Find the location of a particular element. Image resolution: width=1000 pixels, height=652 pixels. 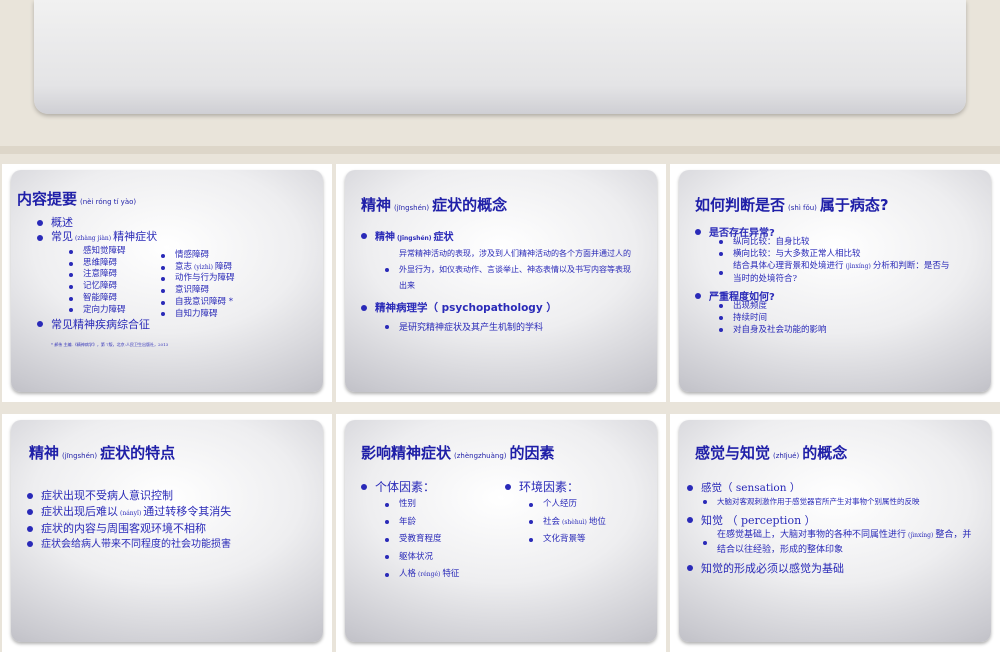

sub-list-2: 出现频度 持续时间 对自身及社会功能的影响 is located at coordinates (773, 318).